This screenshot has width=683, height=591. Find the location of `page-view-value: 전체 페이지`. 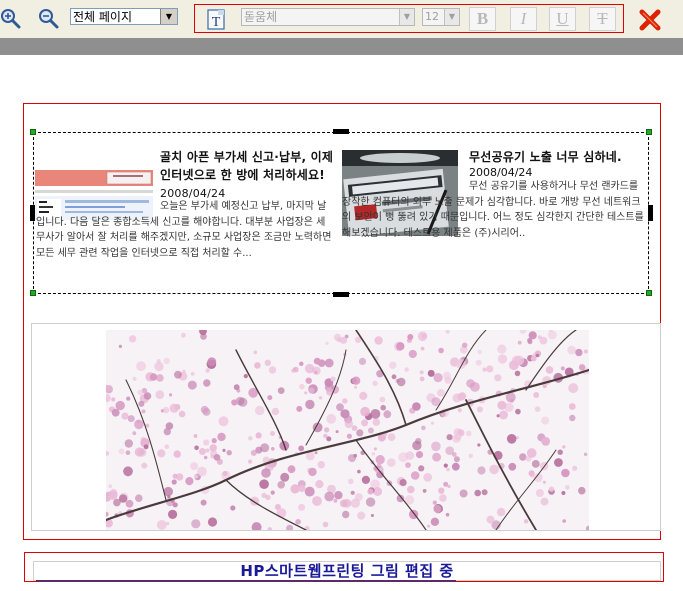

page-view-value: 전체 페이지 is located at coordinates (103, 17).